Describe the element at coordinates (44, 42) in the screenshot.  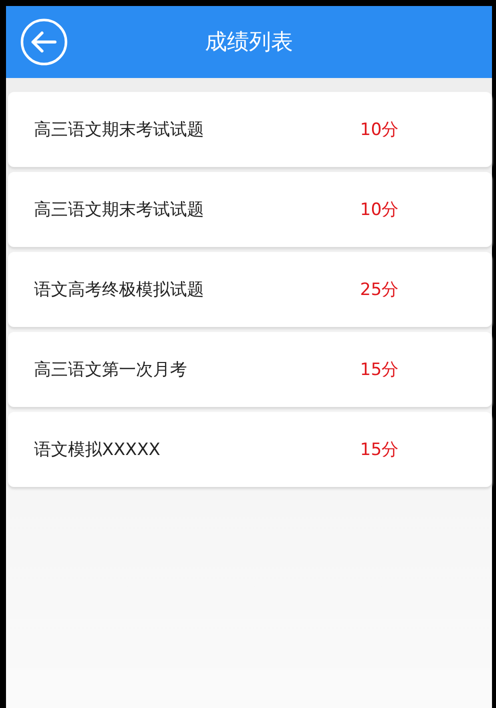
I see `back-button` at that location.